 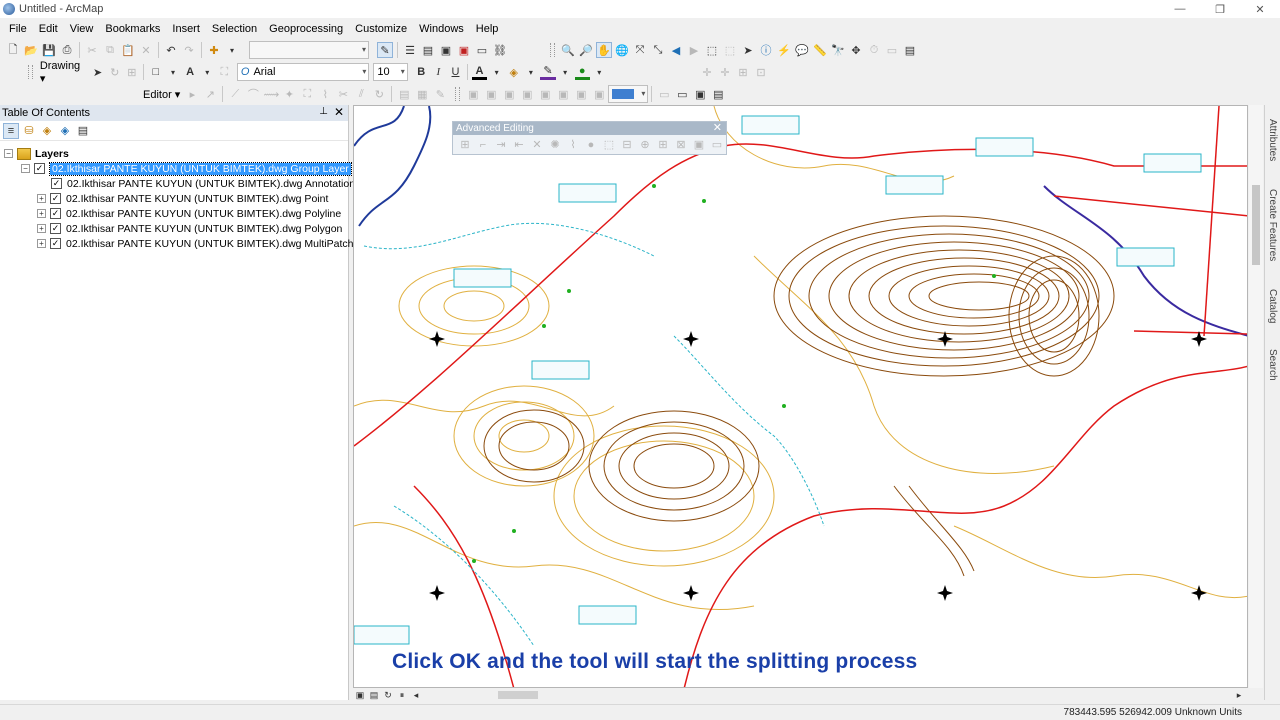 I want to click on menu-help: Help, so click(x=487, y=29).